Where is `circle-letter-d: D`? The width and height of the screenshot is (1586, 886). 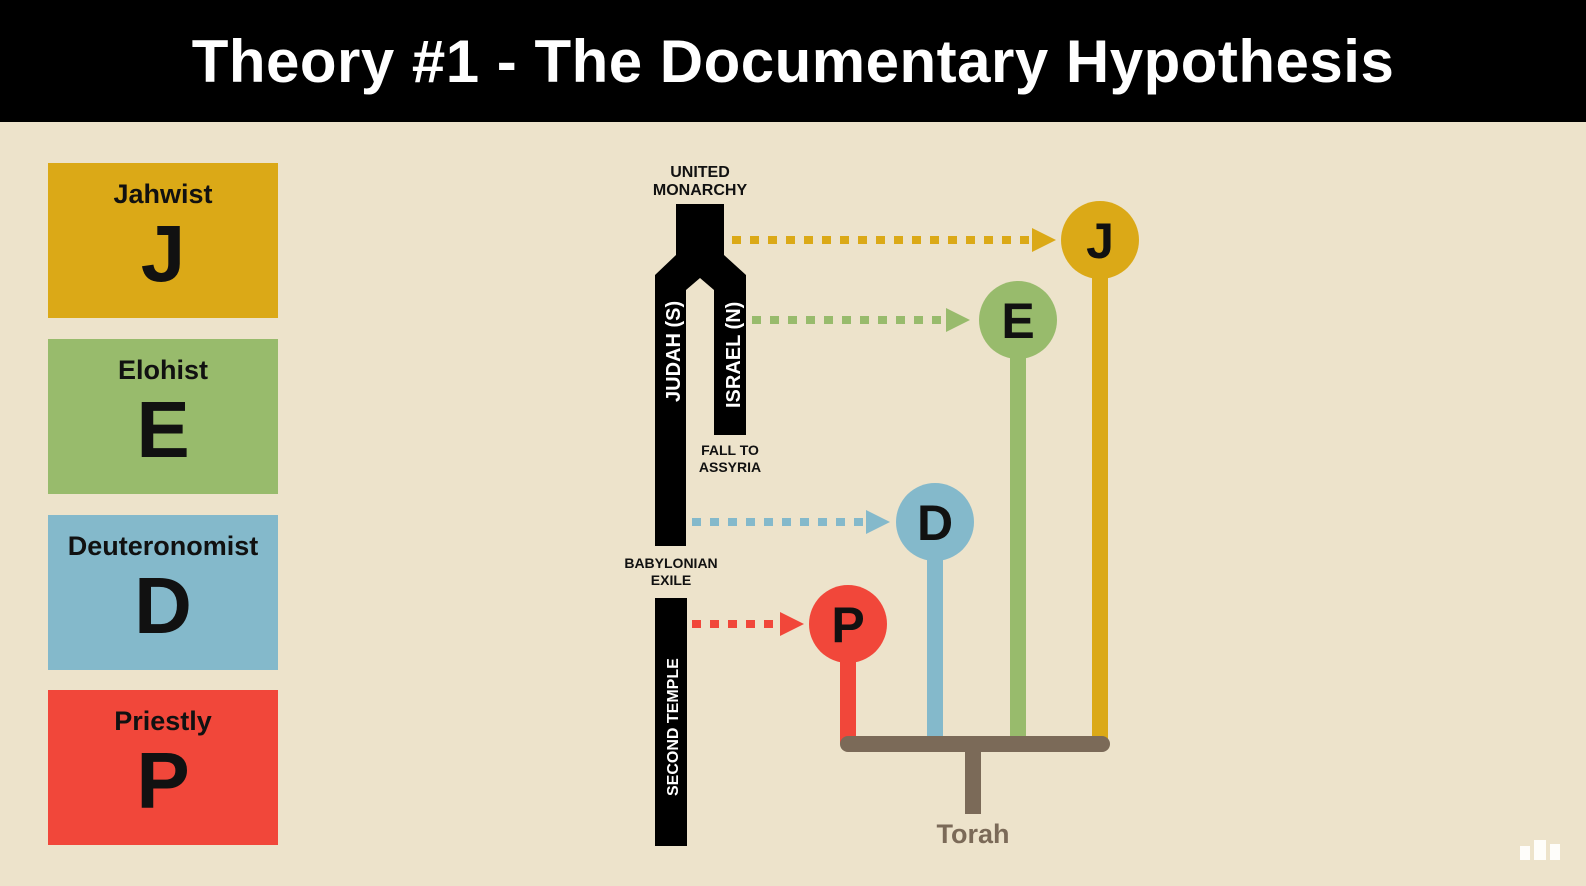
circle-letter-d: D is located at coordinates (935, 523).